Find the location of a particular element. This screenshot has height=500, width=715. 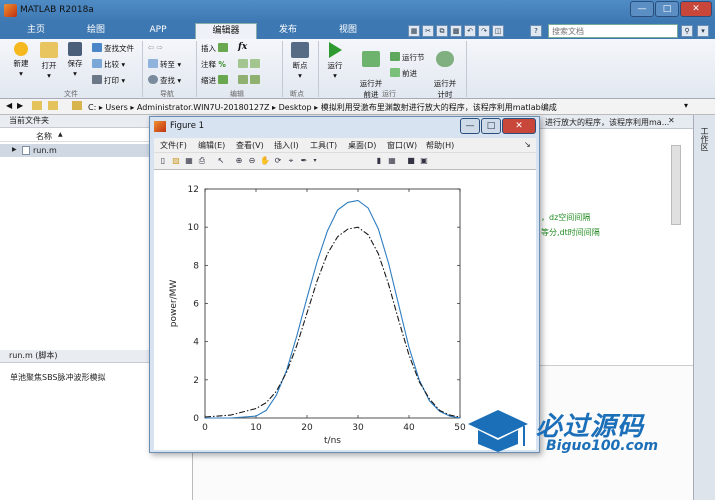

address-dropdown-icon: ▾ is located at coordinates (686, 105).